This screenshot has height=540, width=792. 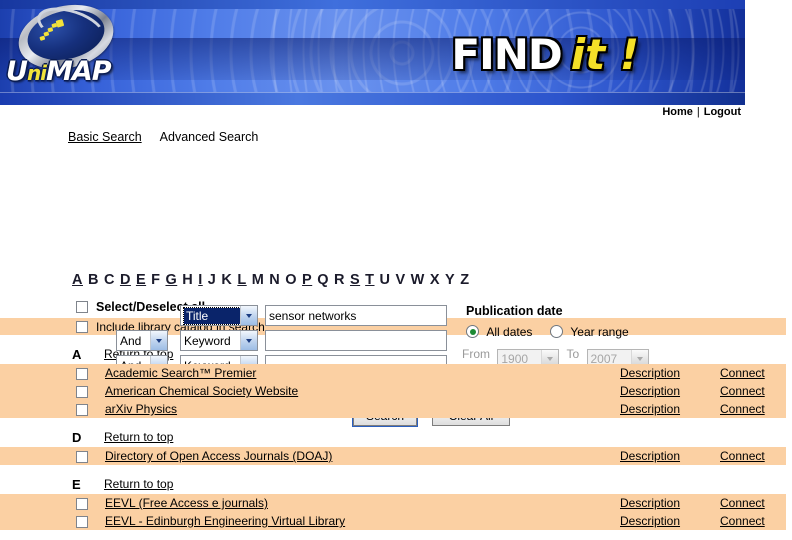 I want to click on alpha-letter-r: R, so click(x=339, y=280).